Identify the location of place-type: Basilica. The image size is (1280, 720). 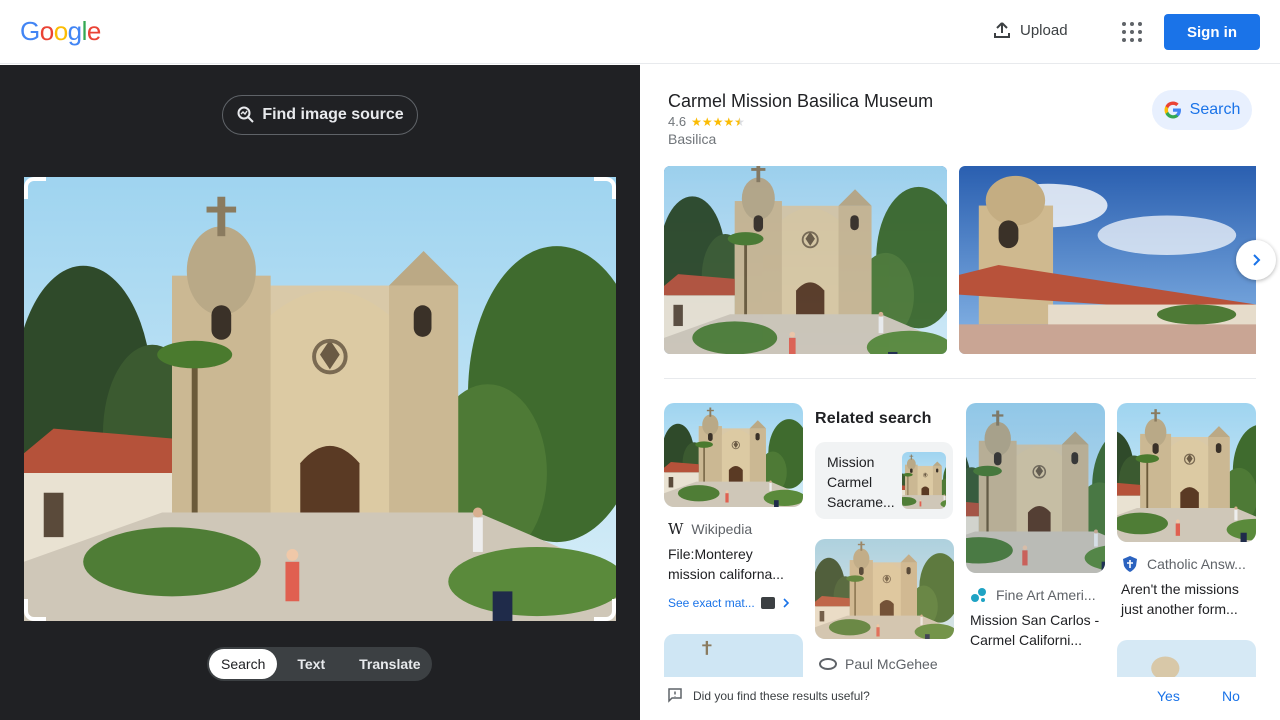
(692, 139).